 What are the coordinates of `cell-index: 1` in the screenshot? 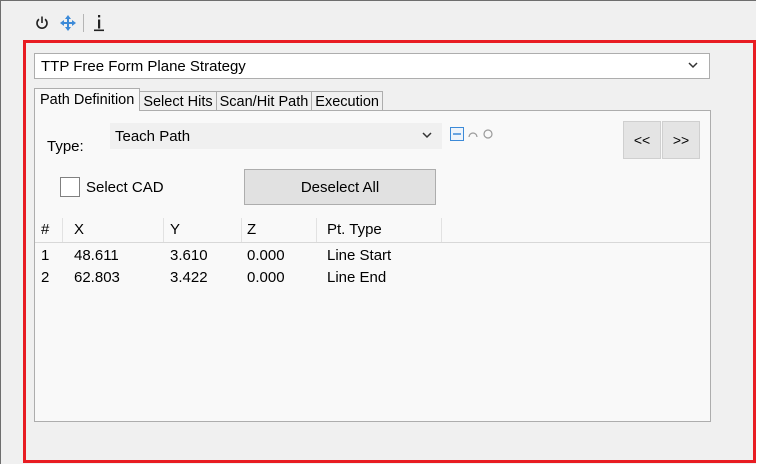 It's located at (45, 255).